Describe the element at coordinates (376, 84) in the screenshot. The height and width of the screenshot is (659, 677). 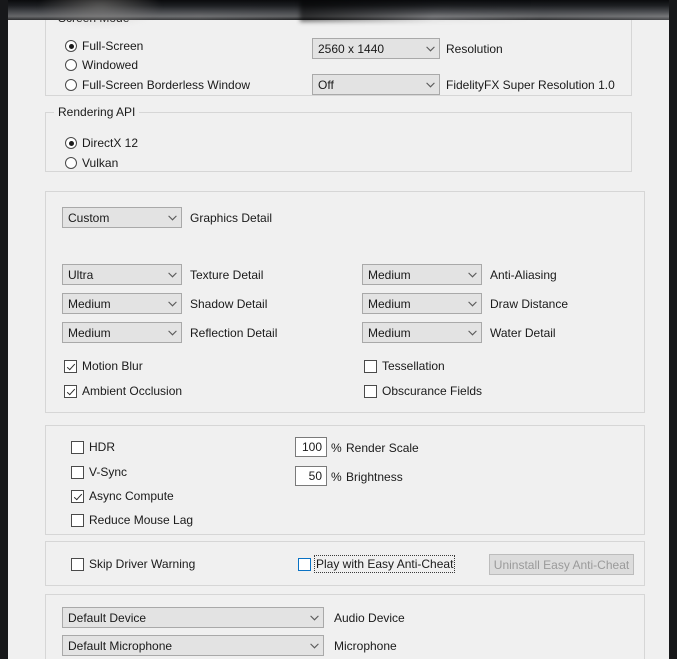
I see `fsr-combobox: Off` at that location.